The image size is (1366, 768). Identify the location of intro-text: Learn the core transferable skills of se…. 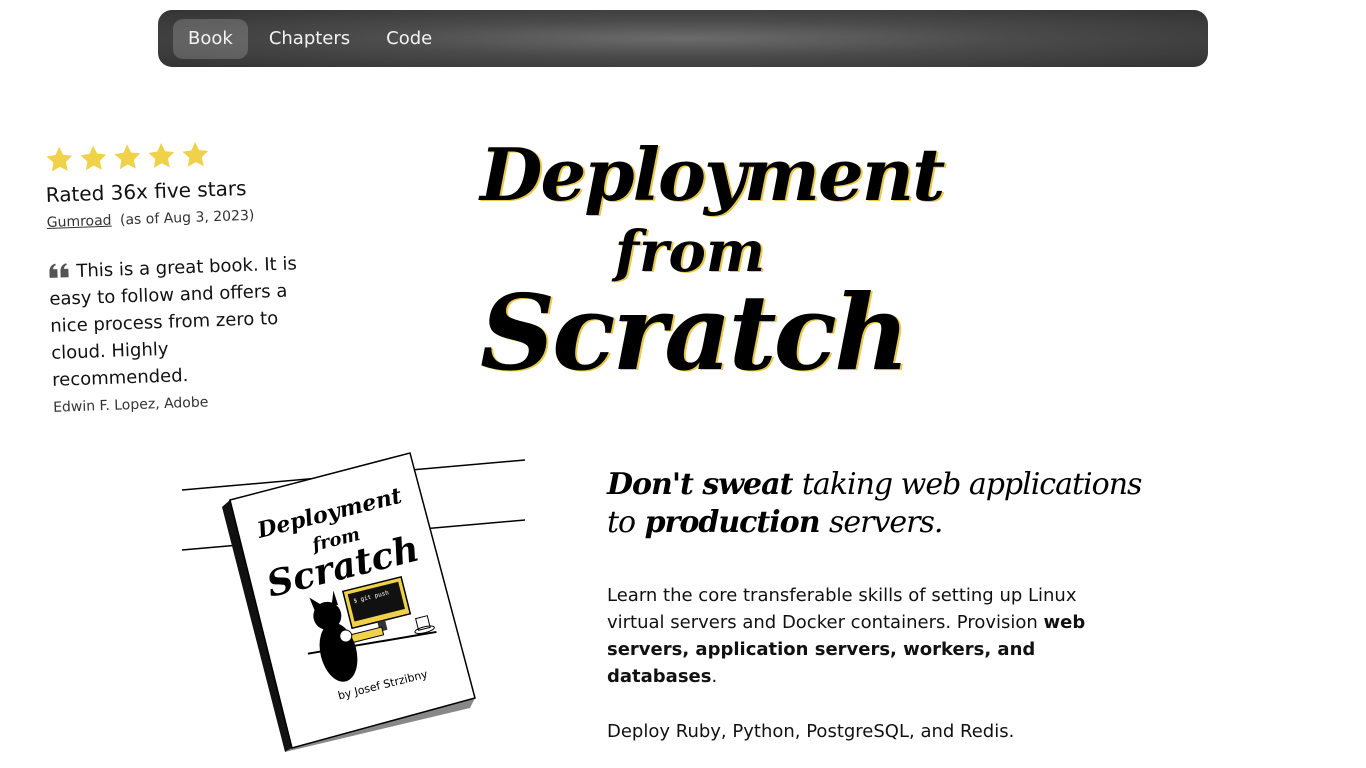
(842, 609).